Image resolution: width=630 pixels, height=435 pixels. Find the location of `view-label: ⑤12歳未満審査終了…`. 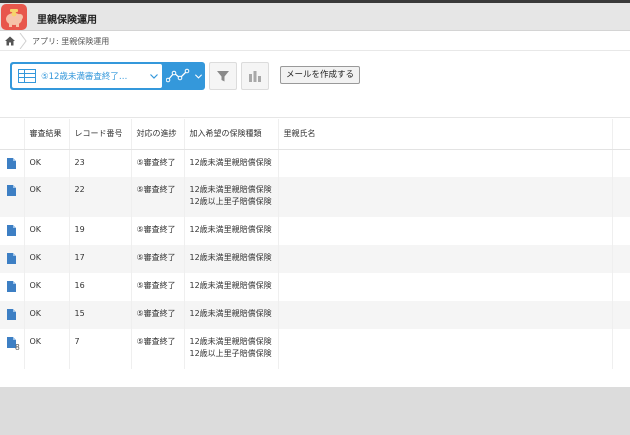

view-label: ⑤12歳未満審査終了… is located at coordinates (84, 77).